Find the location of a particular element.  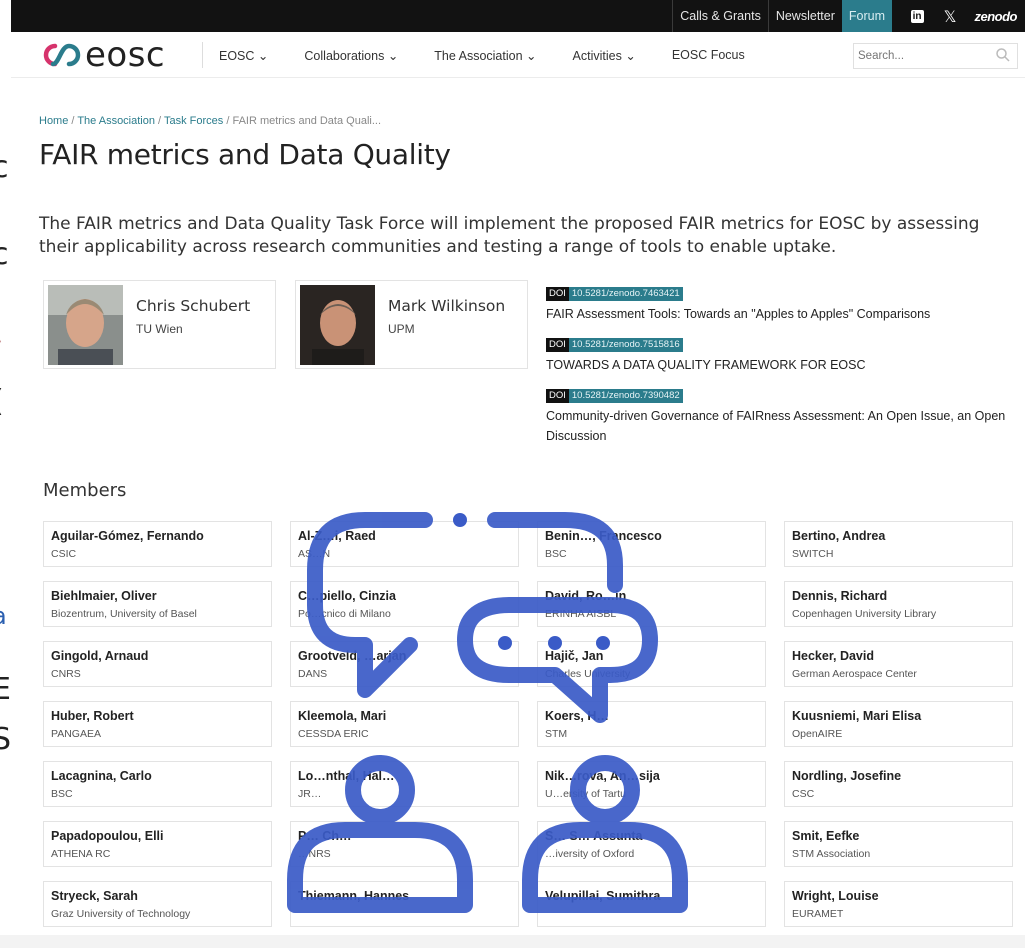

doi-badge: DOI 10.5281/zenodo.7515816 is located at coordinates (614, 345).